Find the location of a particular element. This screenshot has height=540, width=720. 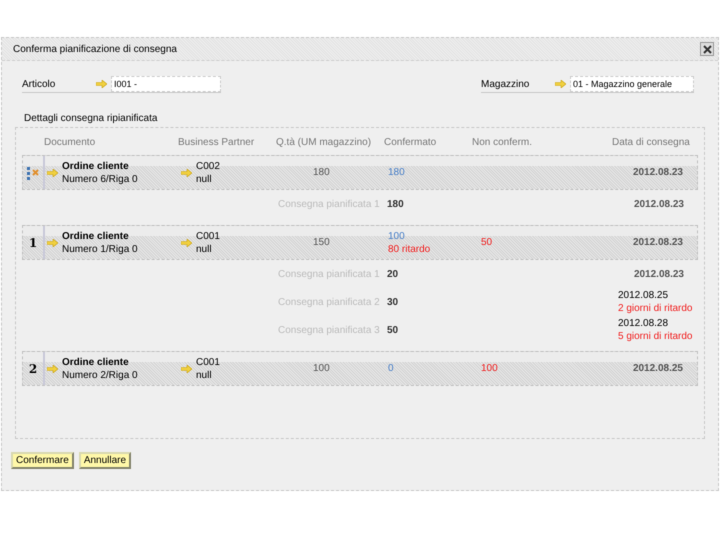

quantity-cell: 150 is located at coordinates (321, 242).